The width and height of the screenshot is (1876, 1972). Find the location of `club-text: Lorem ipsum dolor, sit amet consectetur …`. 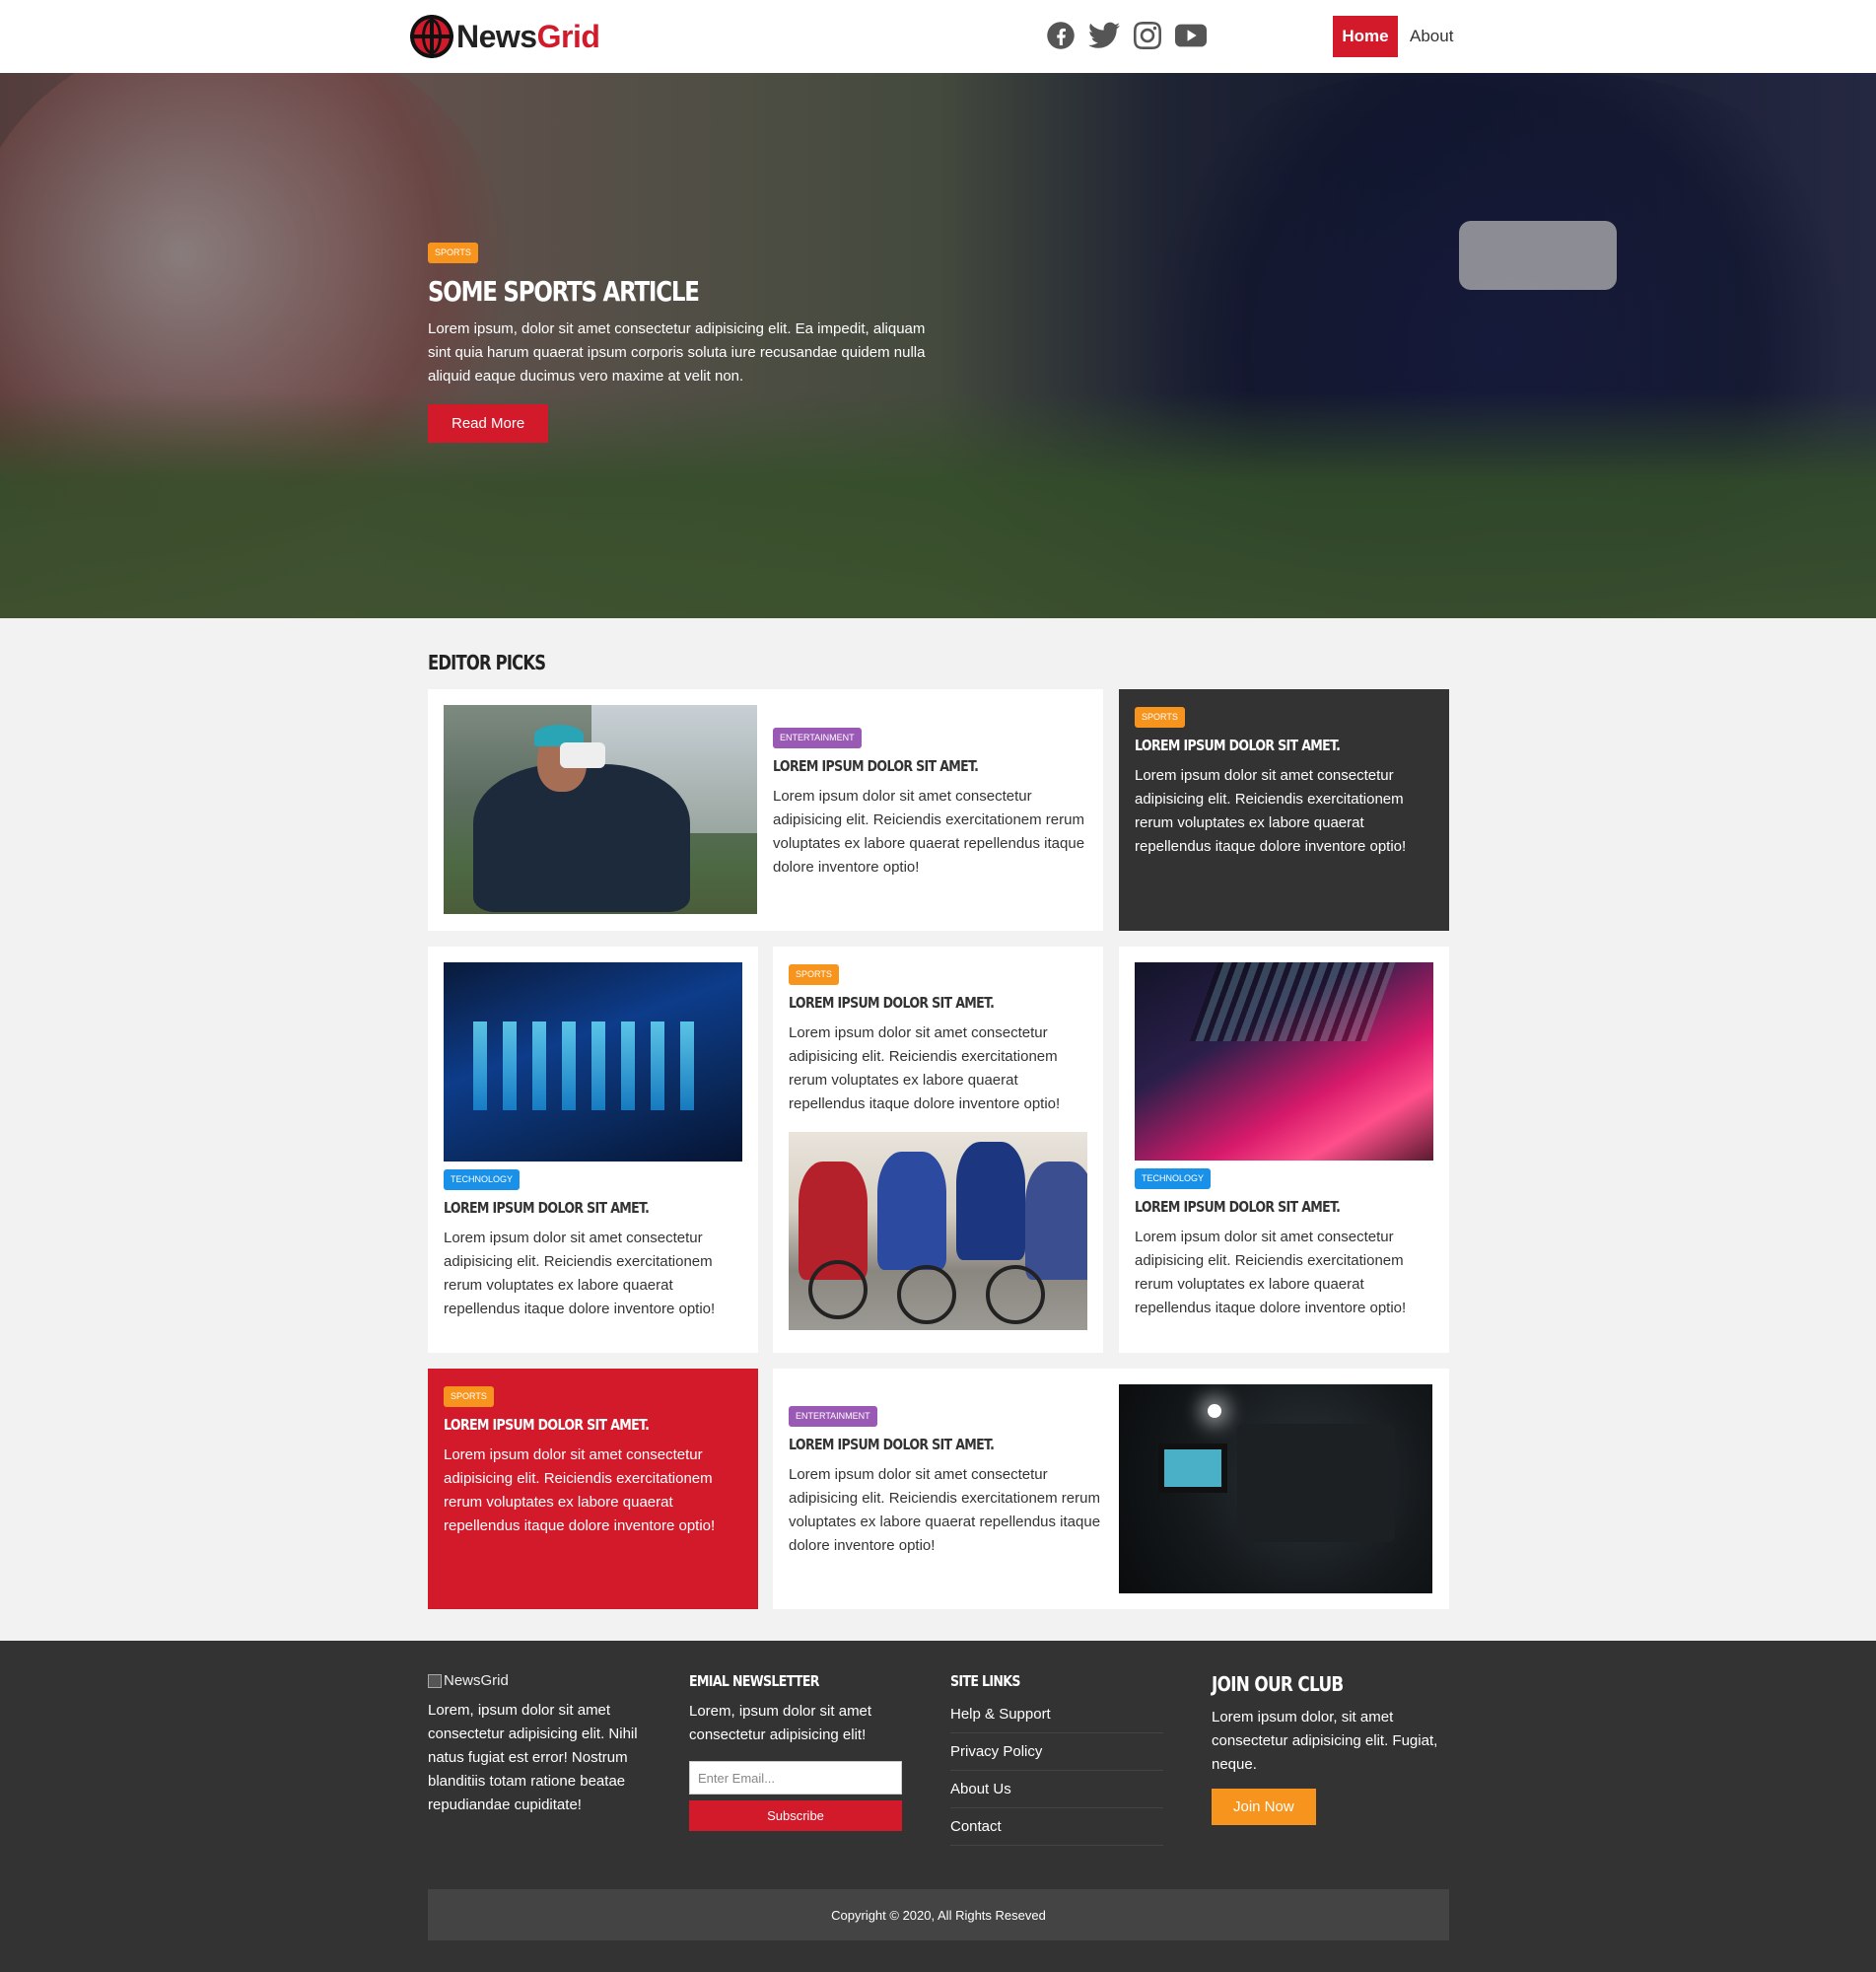

club-text: Lorem ipsum dolor, sit amet consectetur … is located at coordinates (1325, 1741).